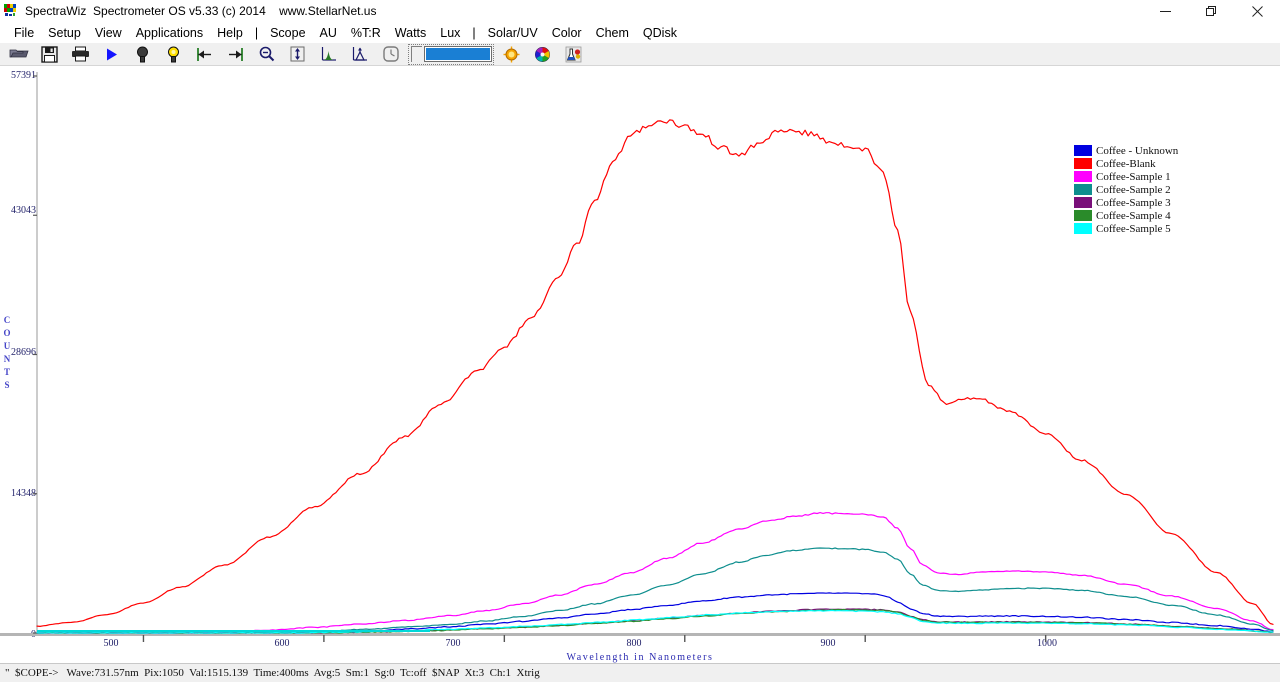  I want to click on peak-find-button, so click(328, 54).